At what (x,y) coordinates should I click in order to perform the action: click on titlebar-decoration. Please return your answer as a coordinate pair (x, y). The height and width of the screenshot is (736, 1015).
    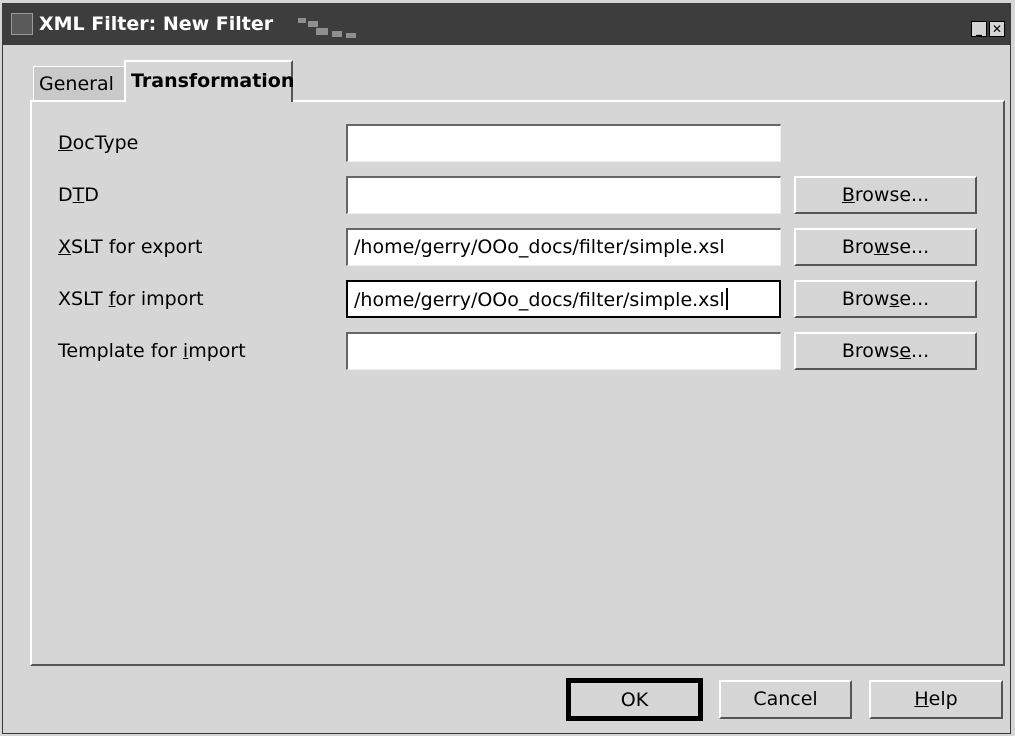
    Looking at the image, I should click on (328, 30).